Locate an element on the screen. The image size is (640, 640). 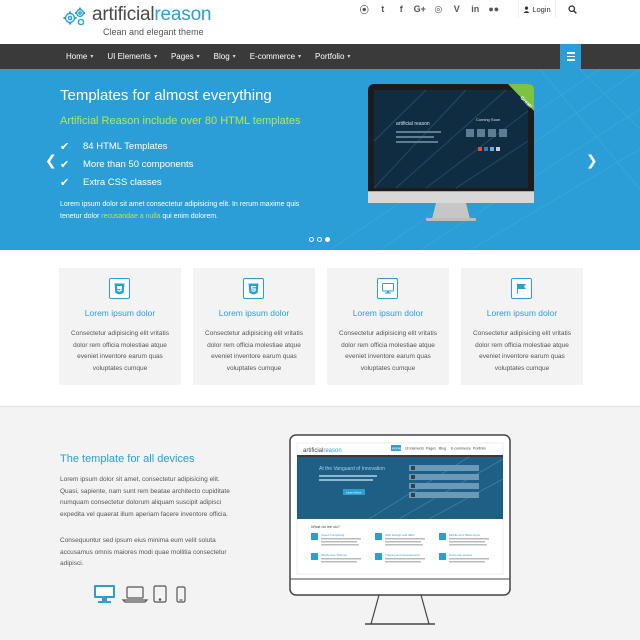
preview-nav-item: E-commerce is located at coordinates (461, 449).